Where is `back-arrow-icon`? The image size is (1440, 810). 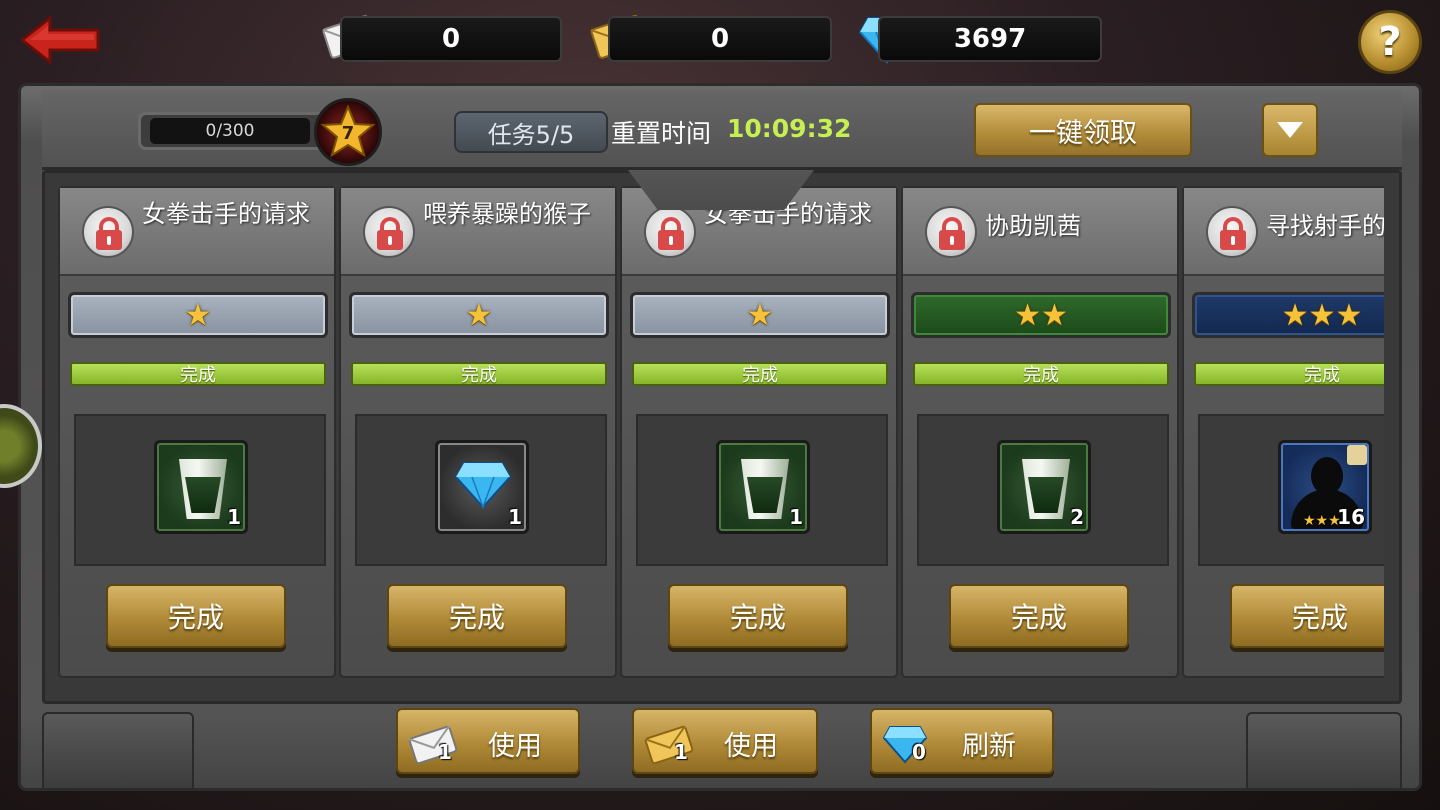
back-arrow-icon is located at coordinates (59, 40).